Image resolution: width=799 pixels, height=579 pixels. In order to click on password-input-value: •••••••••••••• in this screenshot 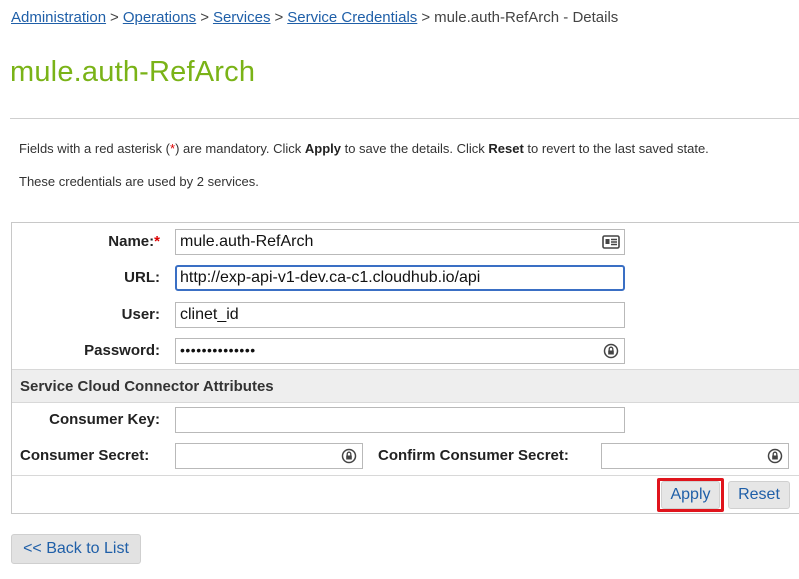, I will do `click(218, 350)`.